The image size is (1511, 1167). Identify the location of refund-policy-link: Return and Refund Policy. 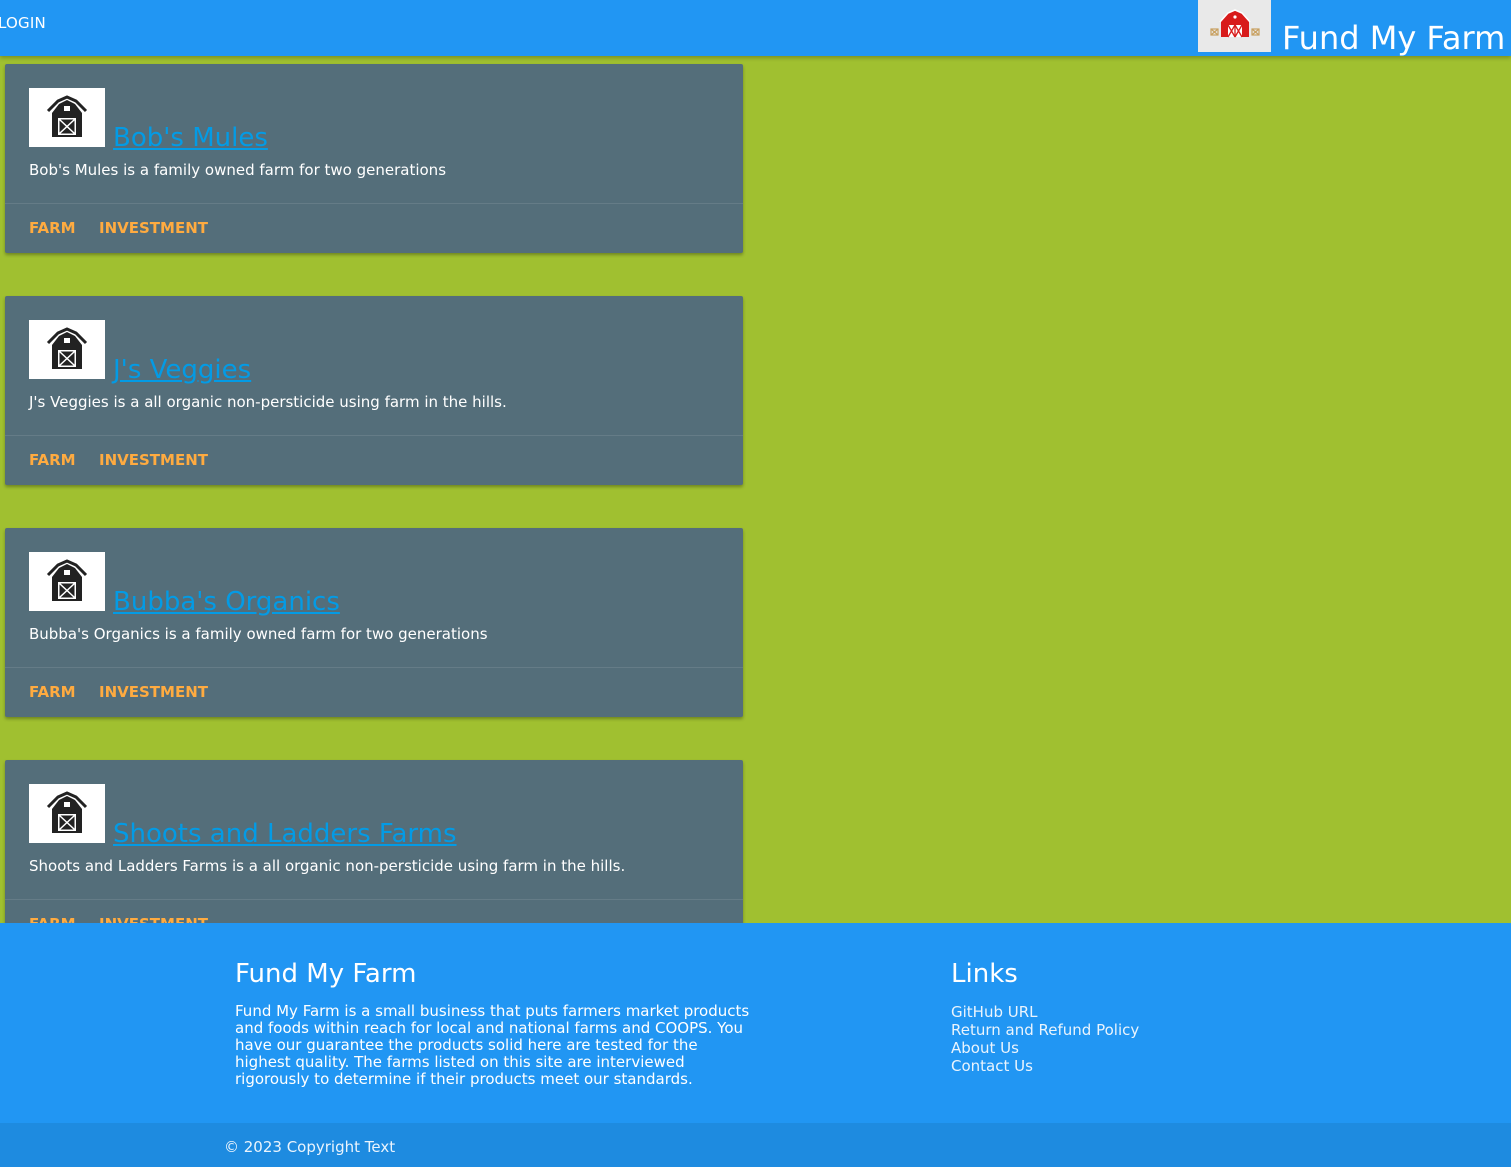
(1045, 1030).